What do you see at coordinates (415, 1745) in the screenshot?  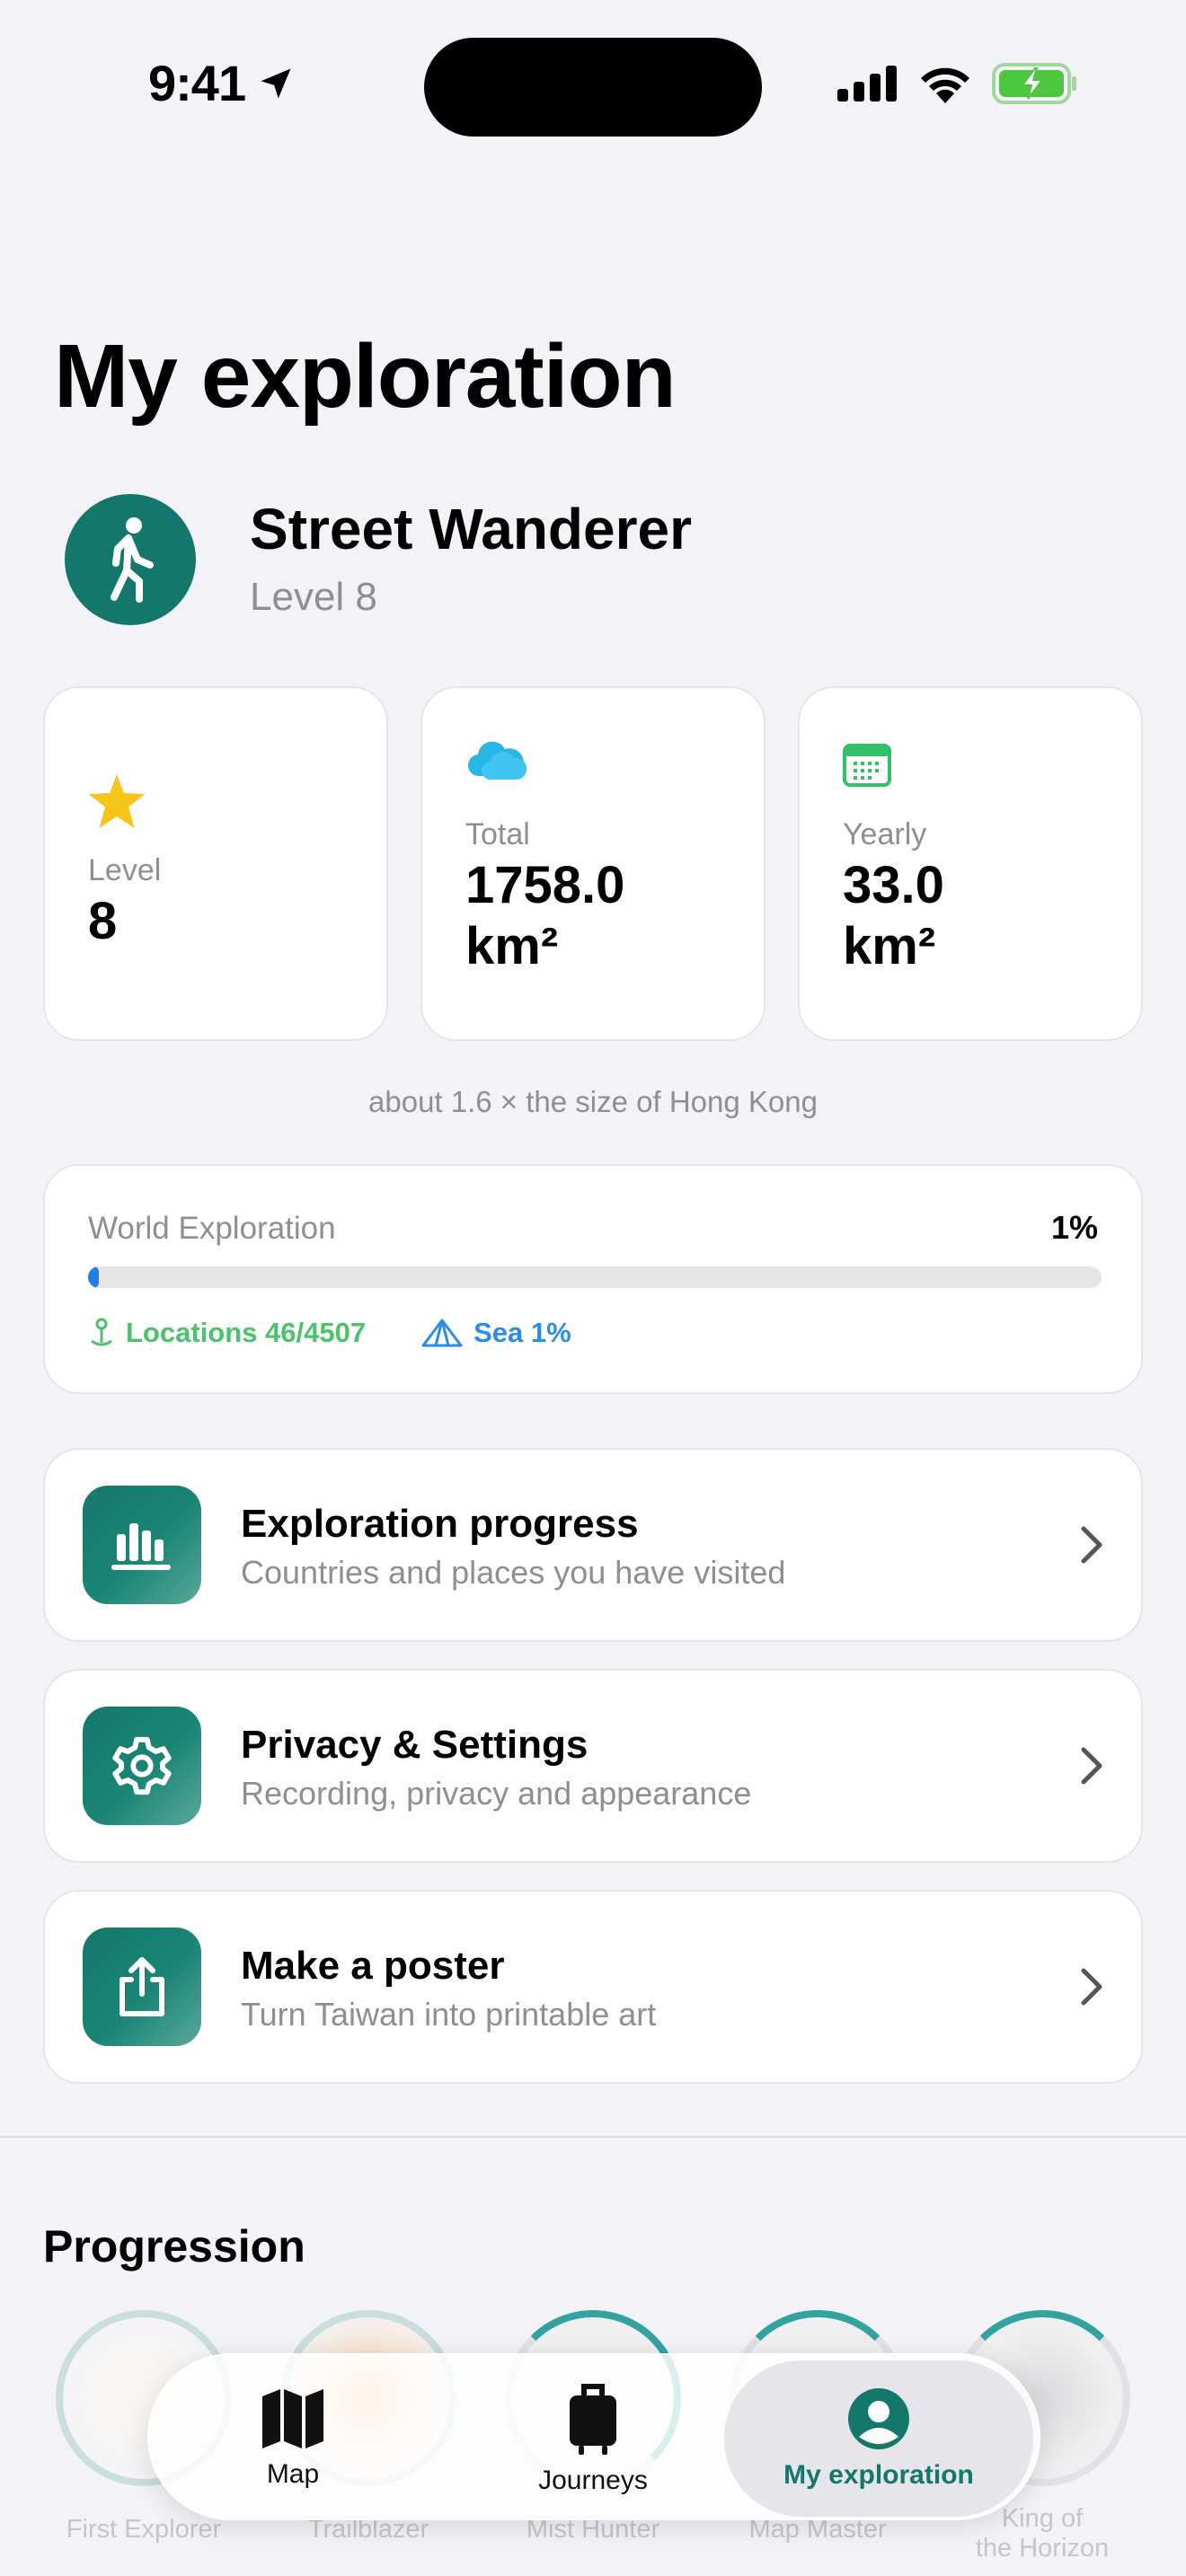 I see `menu-title: Privacy & Settings` at bounding box center [415, 1745].